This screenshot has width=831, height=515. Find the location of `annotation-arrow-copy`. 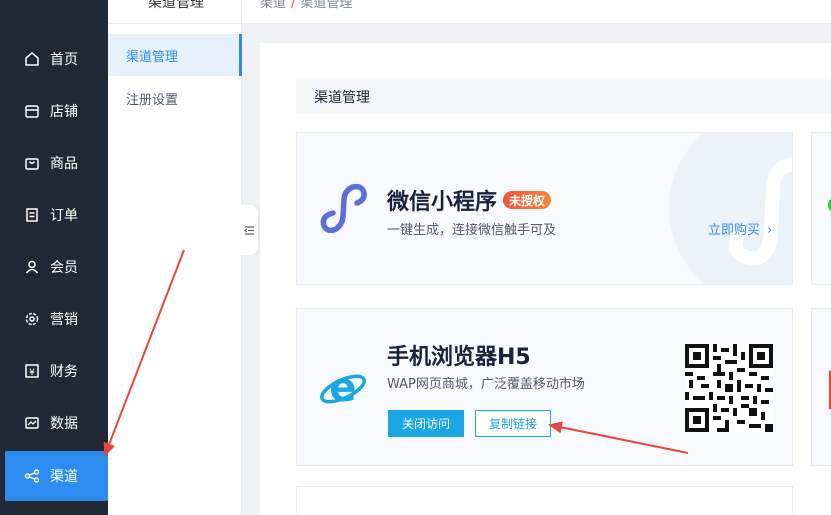

annotation-arrow-copy is located at coordinates (618, 437).